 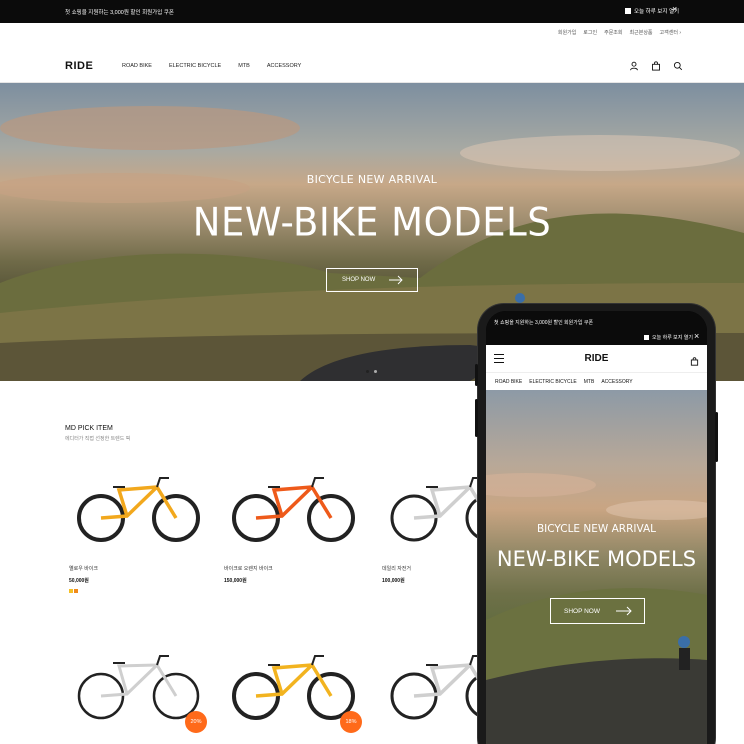 What do you see at coordinates (79, 66) in the screenshot?
I see `brand-logo: RIDE` at bounding box center [79, 66].